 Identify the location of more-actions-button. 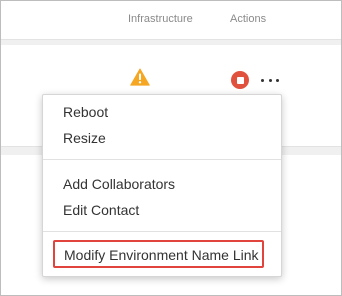
(270, 80).